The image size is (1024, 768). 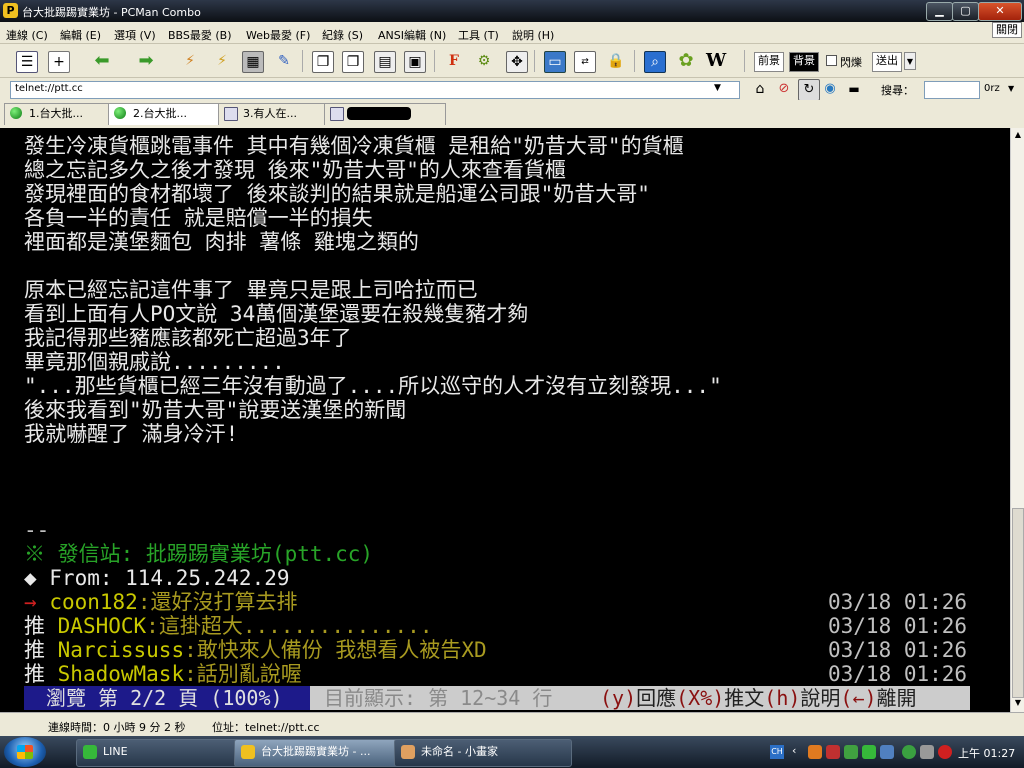 What do you see at coordinates (927, 752) in the screenshot?
I see `volume-icon` at bounding box center [927, 752].